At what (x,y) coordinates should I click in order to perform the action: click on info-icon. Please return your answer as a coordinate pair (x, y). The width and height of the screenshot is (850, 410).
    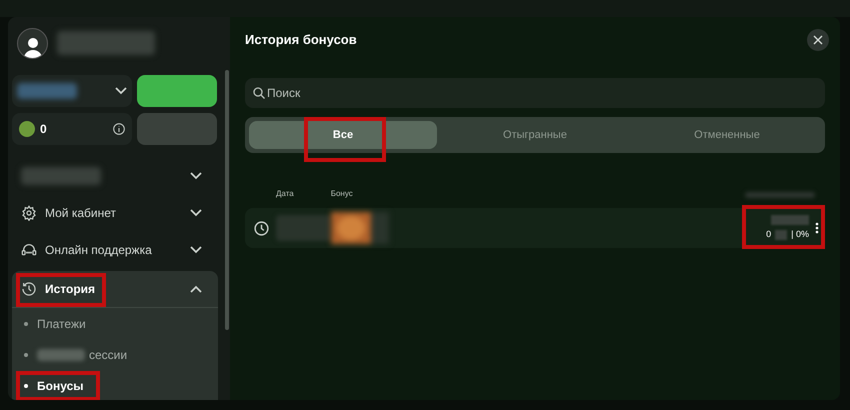
    Looking at the image, I should click on (119, 129).